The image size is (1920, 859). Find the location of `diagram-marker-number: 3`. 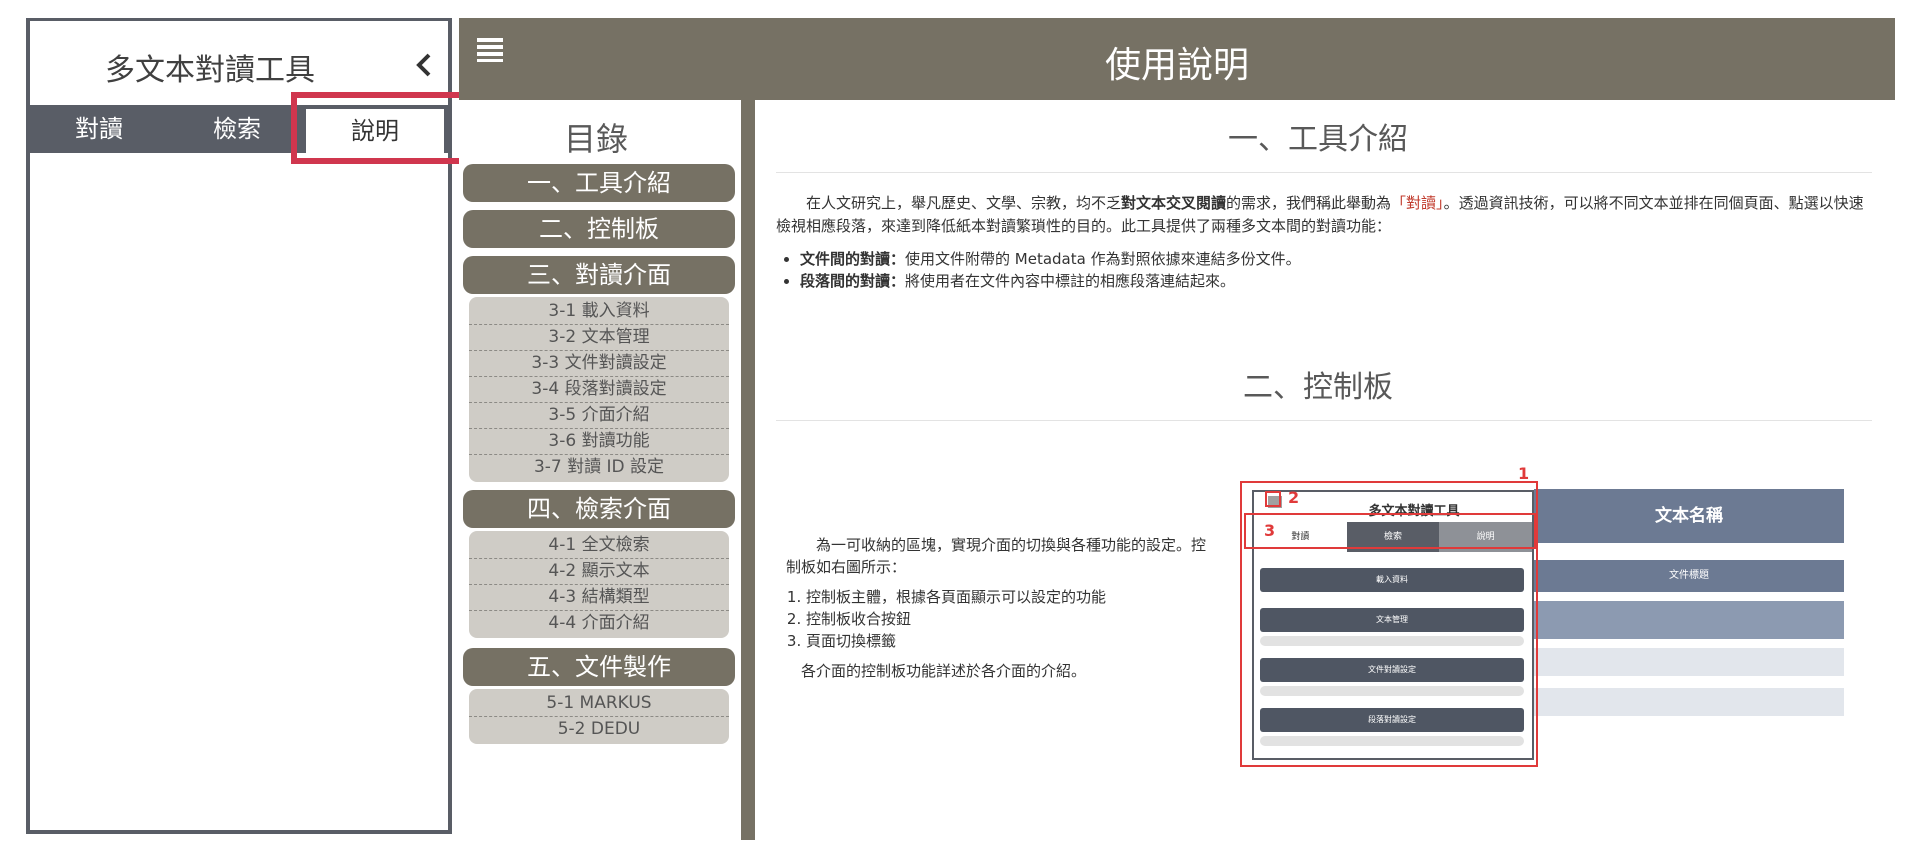

diagram-marker-number: 3 is located at coordinates (1270, 530).